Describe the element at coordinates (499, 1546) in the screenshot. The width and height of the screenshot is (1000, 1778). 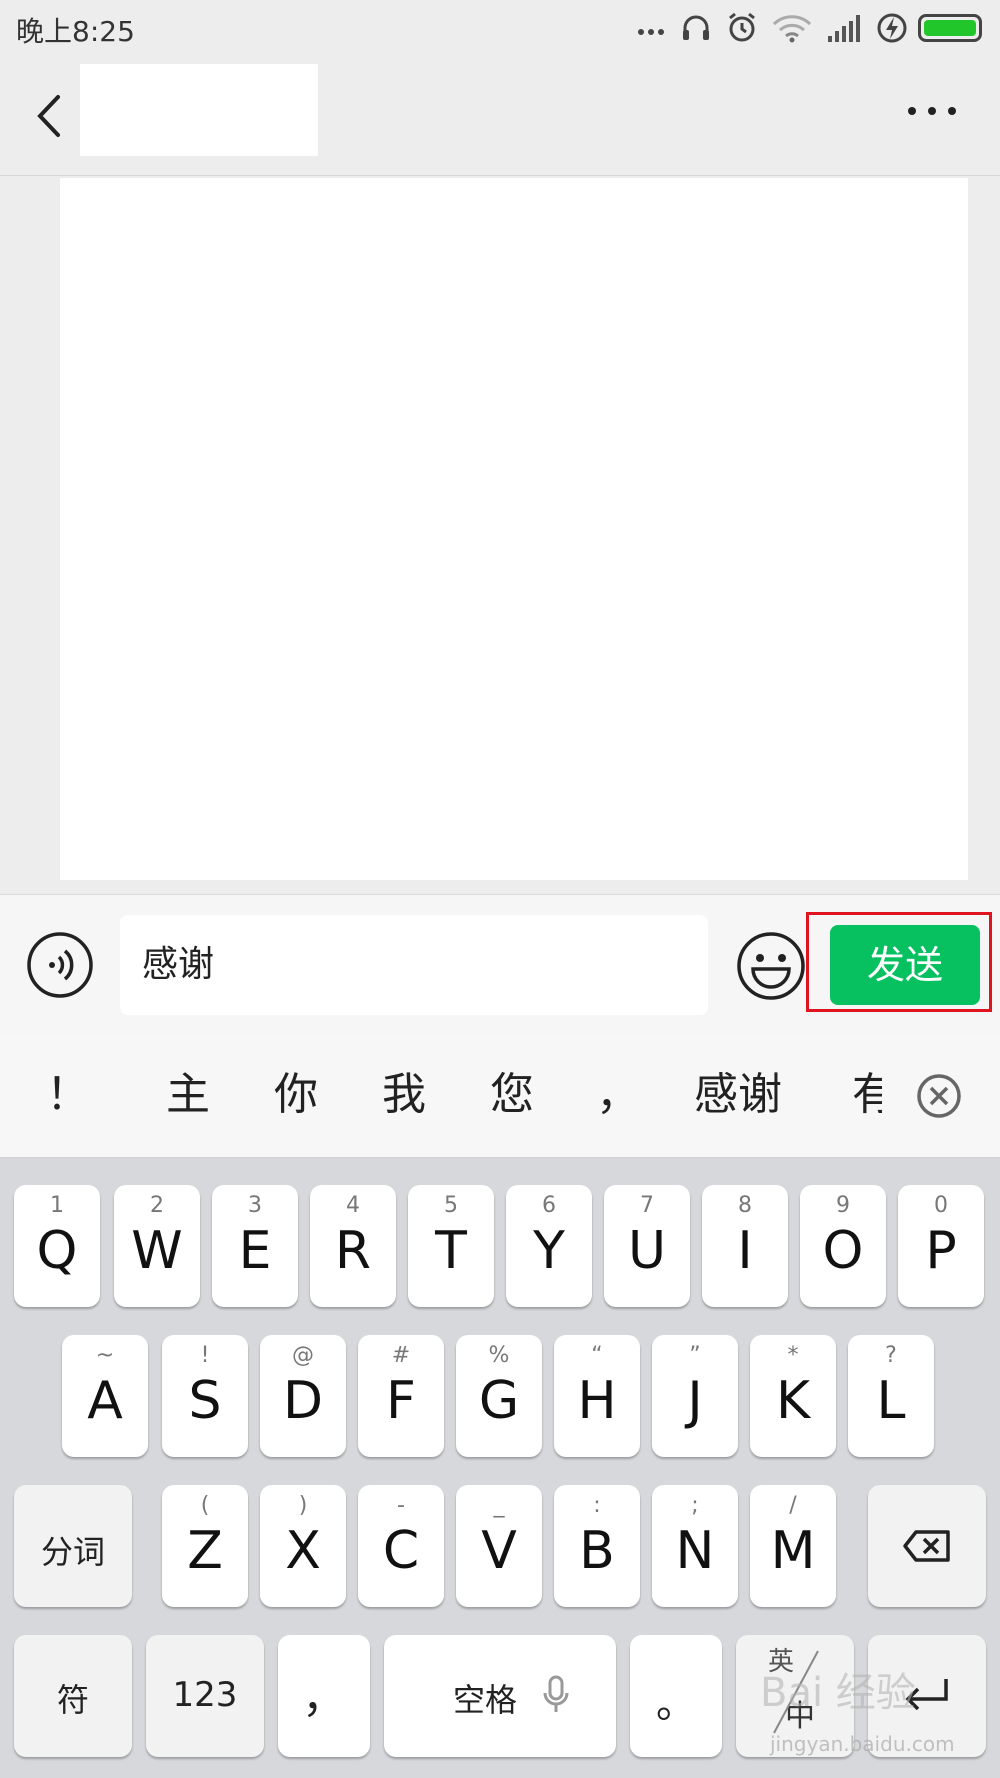
I see `key-v: _ V` at that location.